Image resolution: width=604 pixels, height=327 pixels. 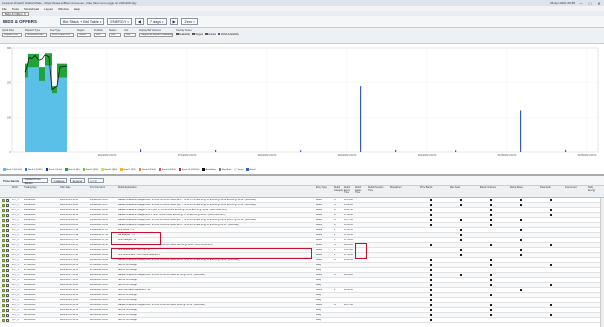 I want to click on legend-item: Band 2 ($-900), so click(x=33, y=169).